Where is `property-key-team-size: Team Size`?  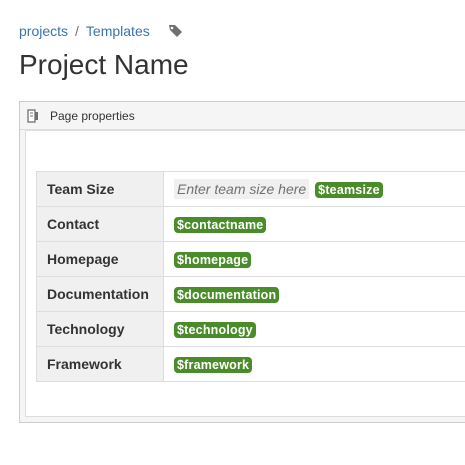 property-key-team-size: Team Size is located at coordinates (100, 189).